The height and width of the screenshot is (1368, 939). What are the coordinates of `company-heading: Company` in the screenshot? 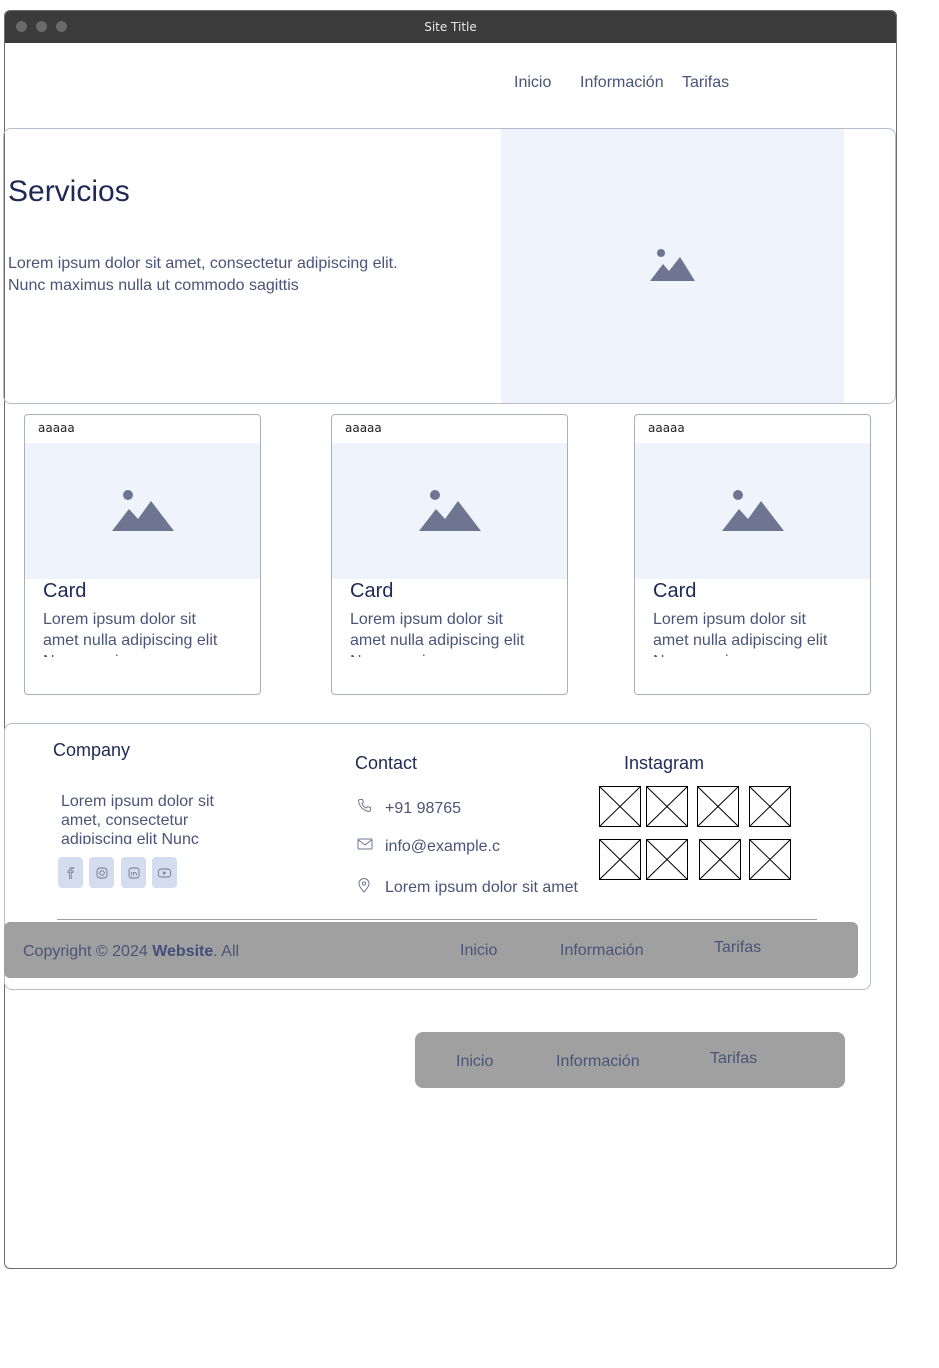 It's located at (92, 750).